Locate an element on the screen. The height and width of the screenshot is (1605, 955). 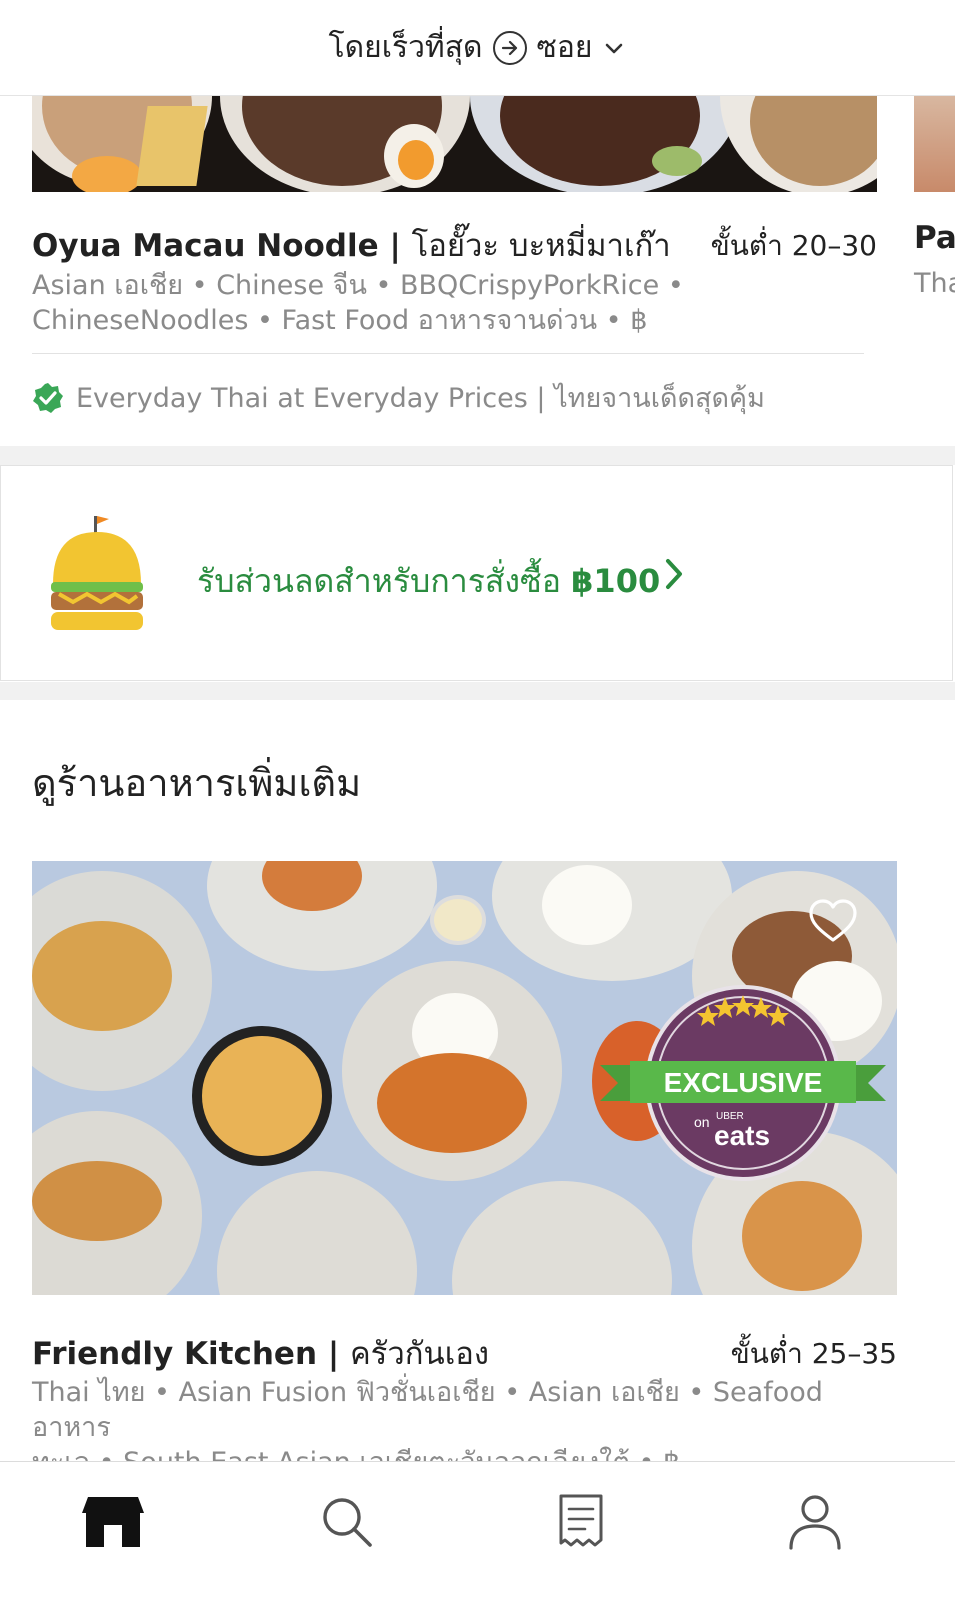
nav-account is located at coordinates (815, 1522).